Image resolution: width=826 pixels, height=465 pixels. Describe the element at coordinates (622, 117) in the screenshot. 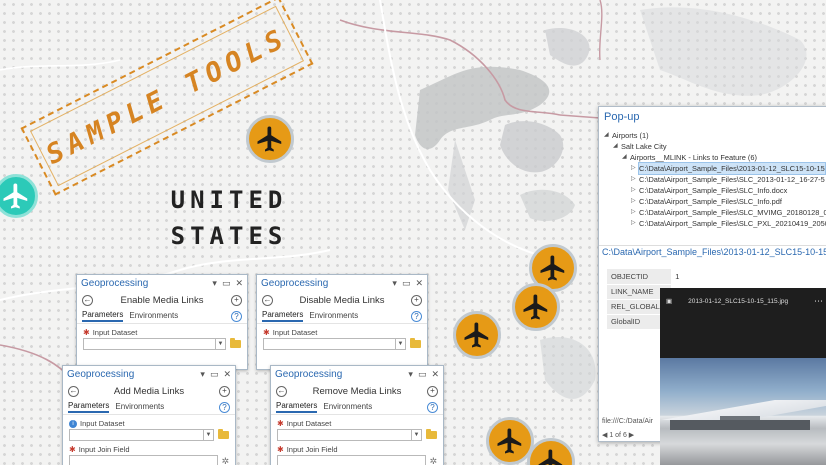

I see `popup-title: Pop-up` at that location.